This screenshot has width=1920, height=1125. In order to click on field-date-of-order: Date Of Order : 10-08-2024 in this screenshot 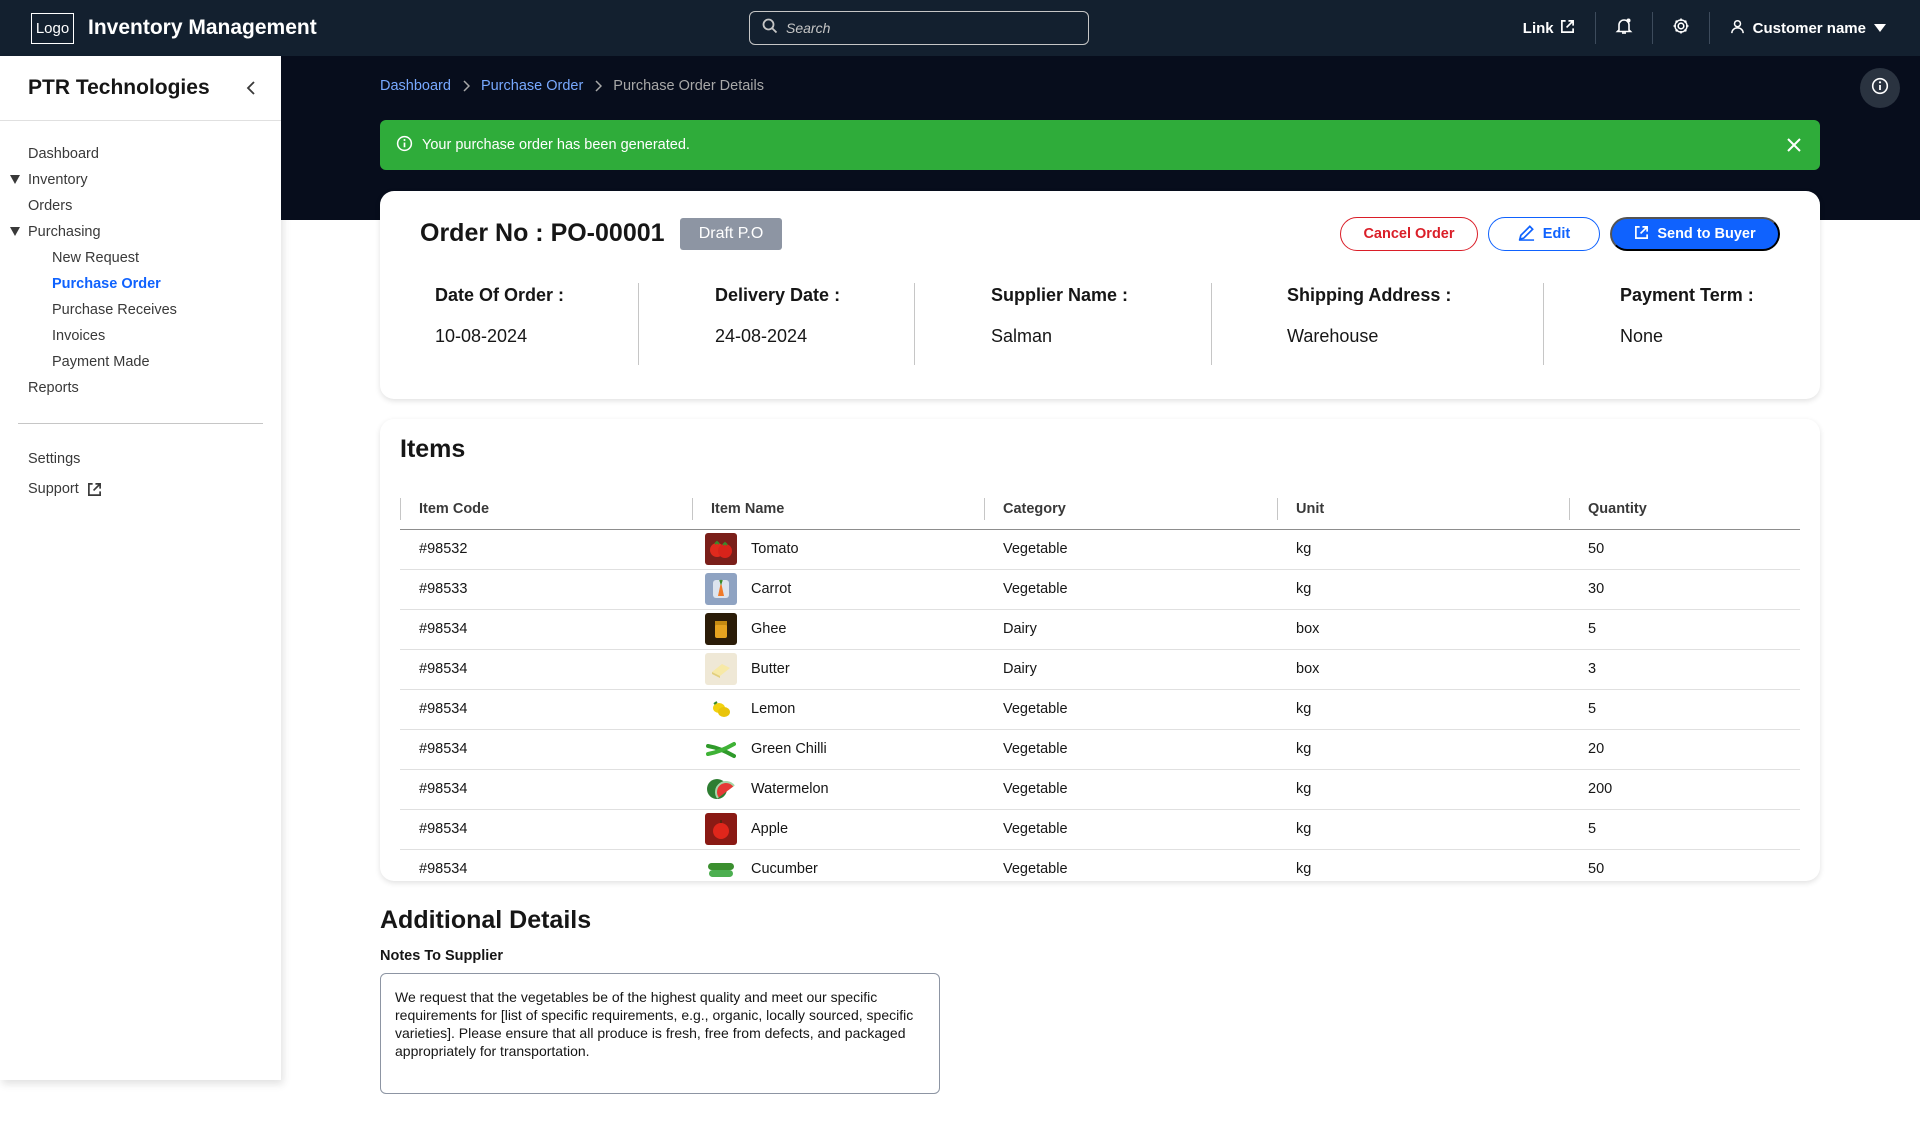, I will do `click(499, 324)`.